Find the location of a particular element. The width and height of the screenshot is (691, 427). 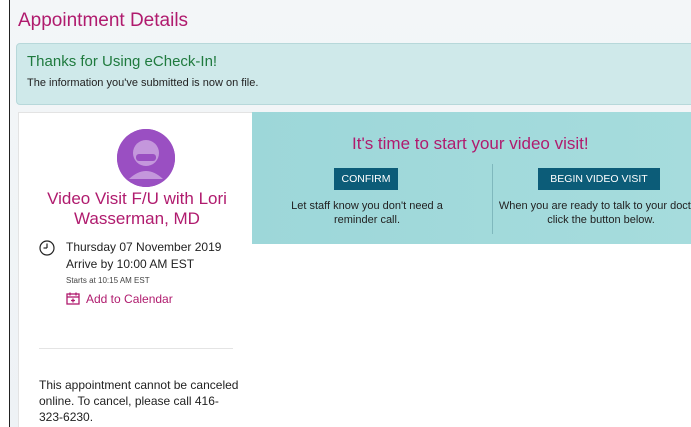

visit-title: Video Visit F/U with Lori Wasserman, MD is located at coordinates (137, 208).